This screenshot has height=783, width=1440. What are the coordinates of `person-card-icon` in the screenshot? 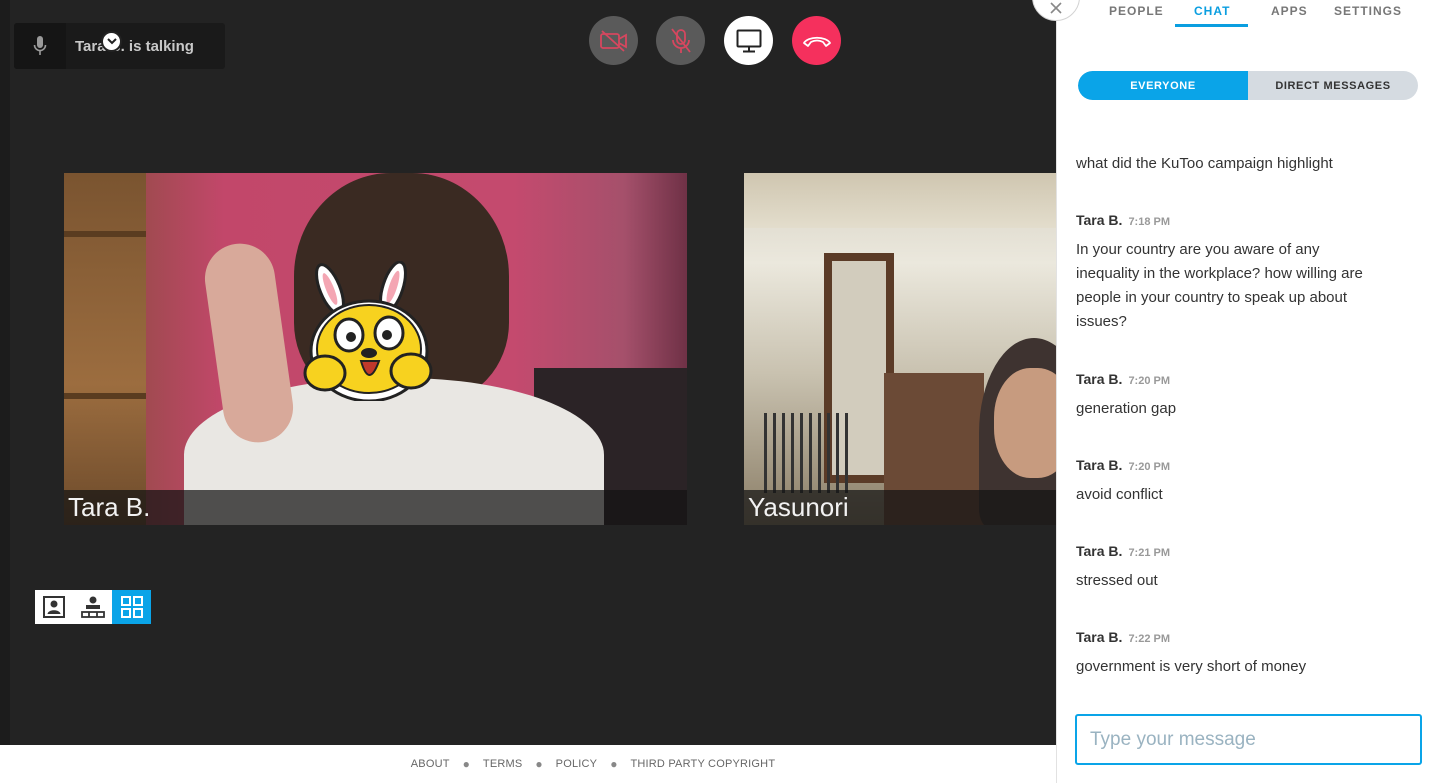 It's located at (54, 607).